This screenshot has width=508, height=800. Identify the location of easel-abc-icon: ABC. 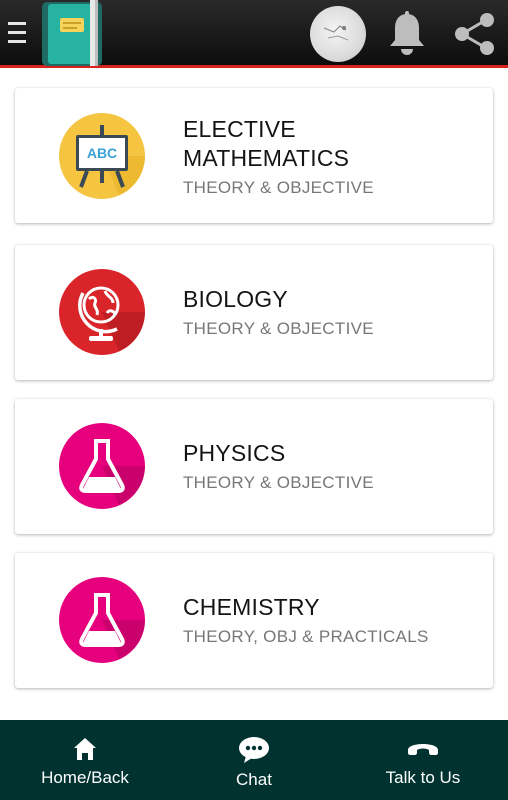
(102, 156).